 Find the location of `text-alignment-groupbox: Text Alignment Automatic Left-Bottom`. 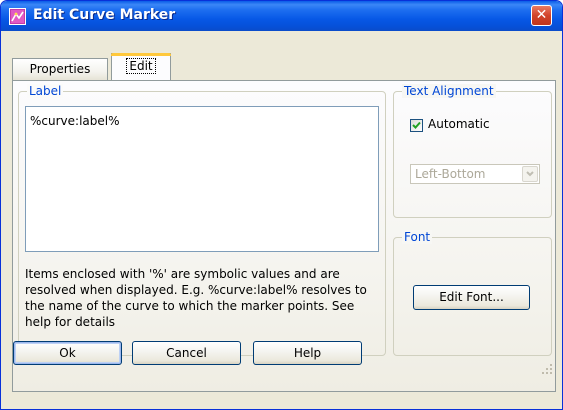

text-alignment-groupbox: Text Alignment Automatic Left-Bottom is located at coordinates (472, 151).